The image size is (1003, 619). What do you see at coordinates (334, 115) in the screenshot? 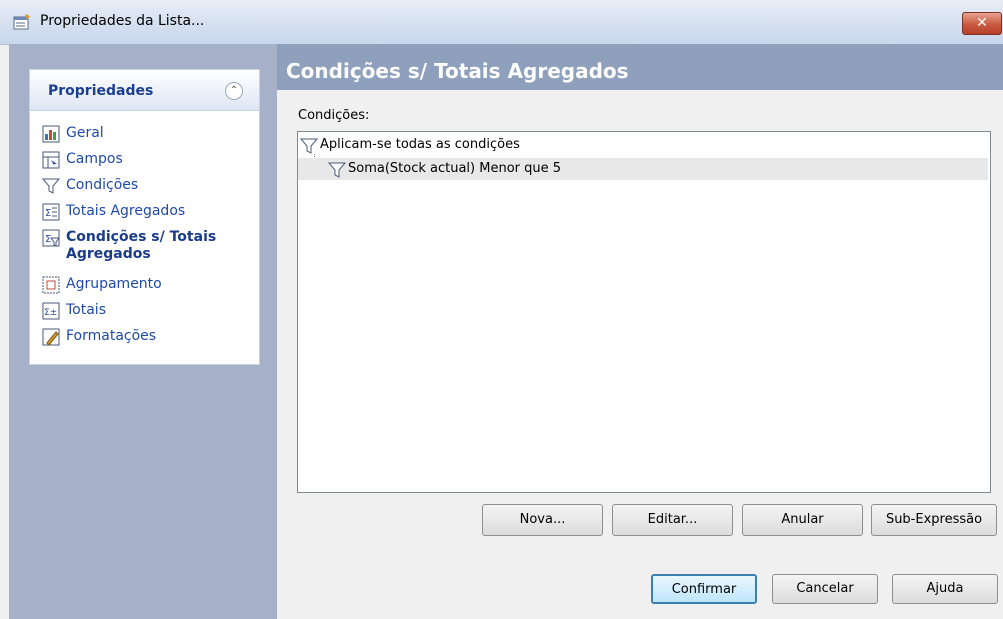
I see `conditions-label: Condições:` at bounding box center [334, 115].